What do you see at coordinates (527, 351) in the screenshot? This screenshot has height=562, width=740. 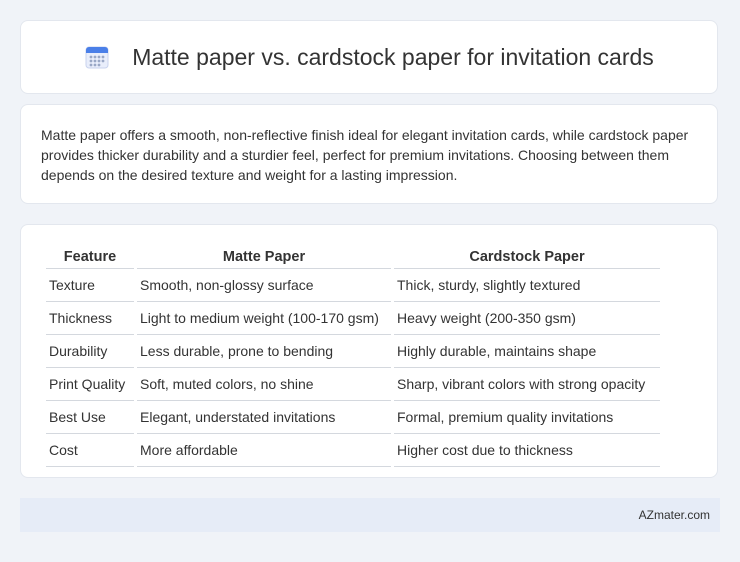 I see `table-cell: Highly durable, maintains shape` at bounding box center [527, 351].